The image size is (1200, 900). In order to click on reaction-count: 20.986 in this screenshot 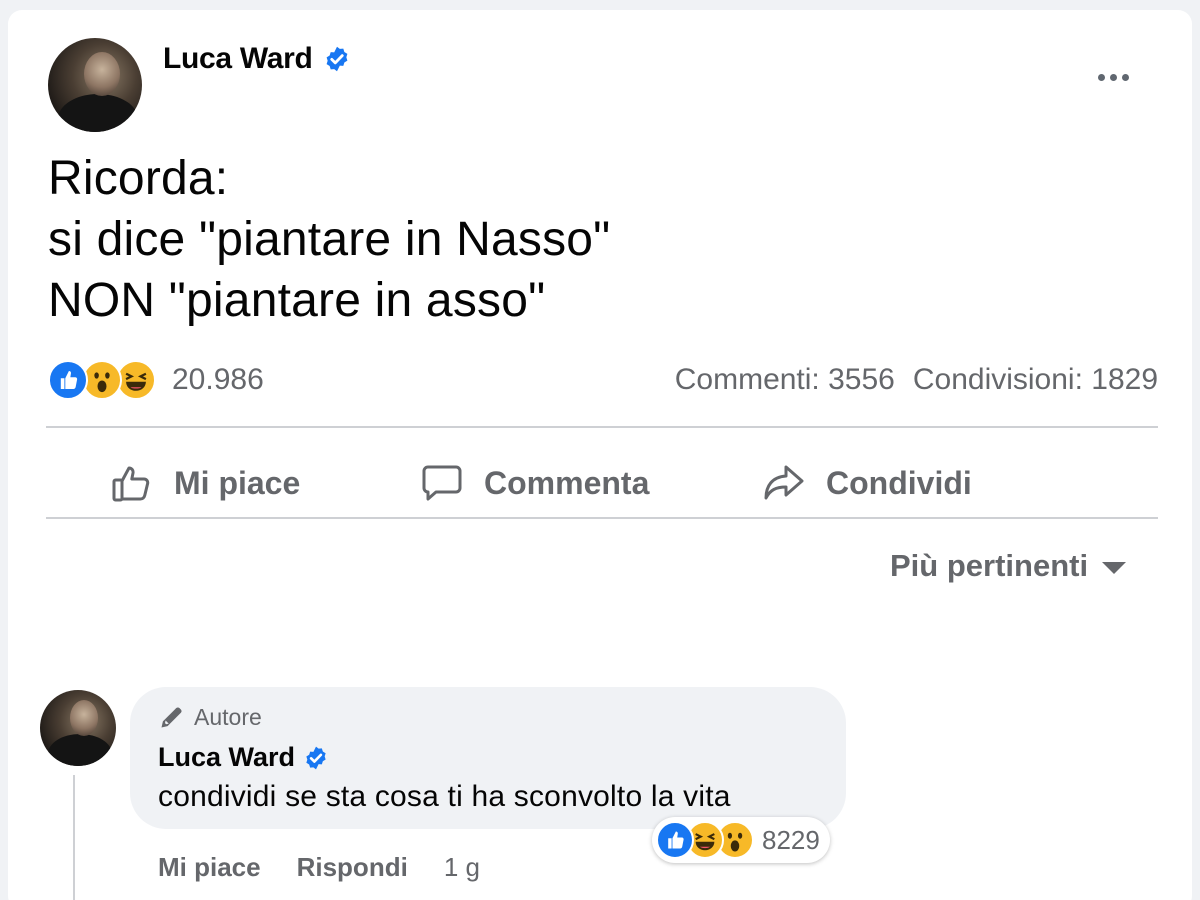, I will do `click(218, 380)`.